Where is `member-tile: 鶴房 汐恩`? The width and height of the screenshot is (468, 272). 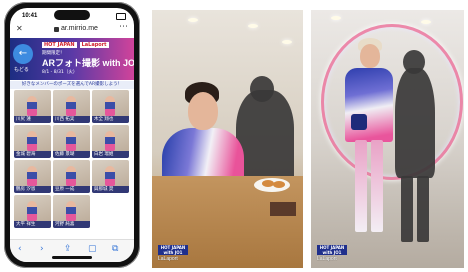 member-tile: 鶴房 汐恩 is located at coordinates (32, 176).